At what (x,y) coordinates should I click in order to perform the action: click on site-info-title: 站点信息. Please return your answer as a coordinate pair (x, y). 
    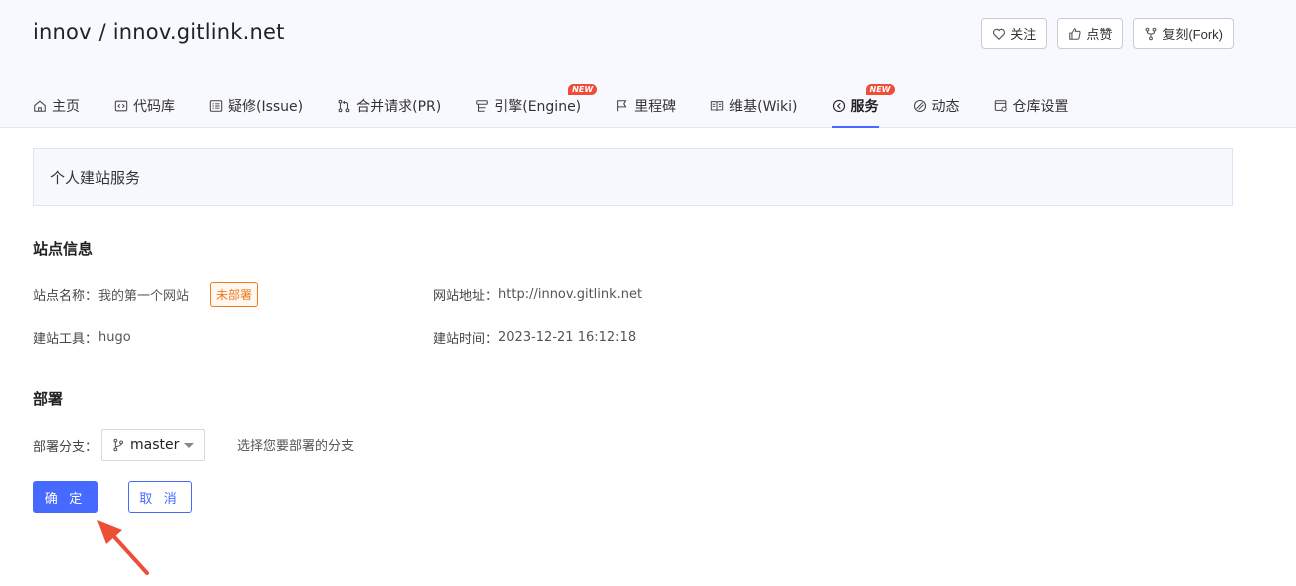
    Looking at the image, I should click on (63, 249).